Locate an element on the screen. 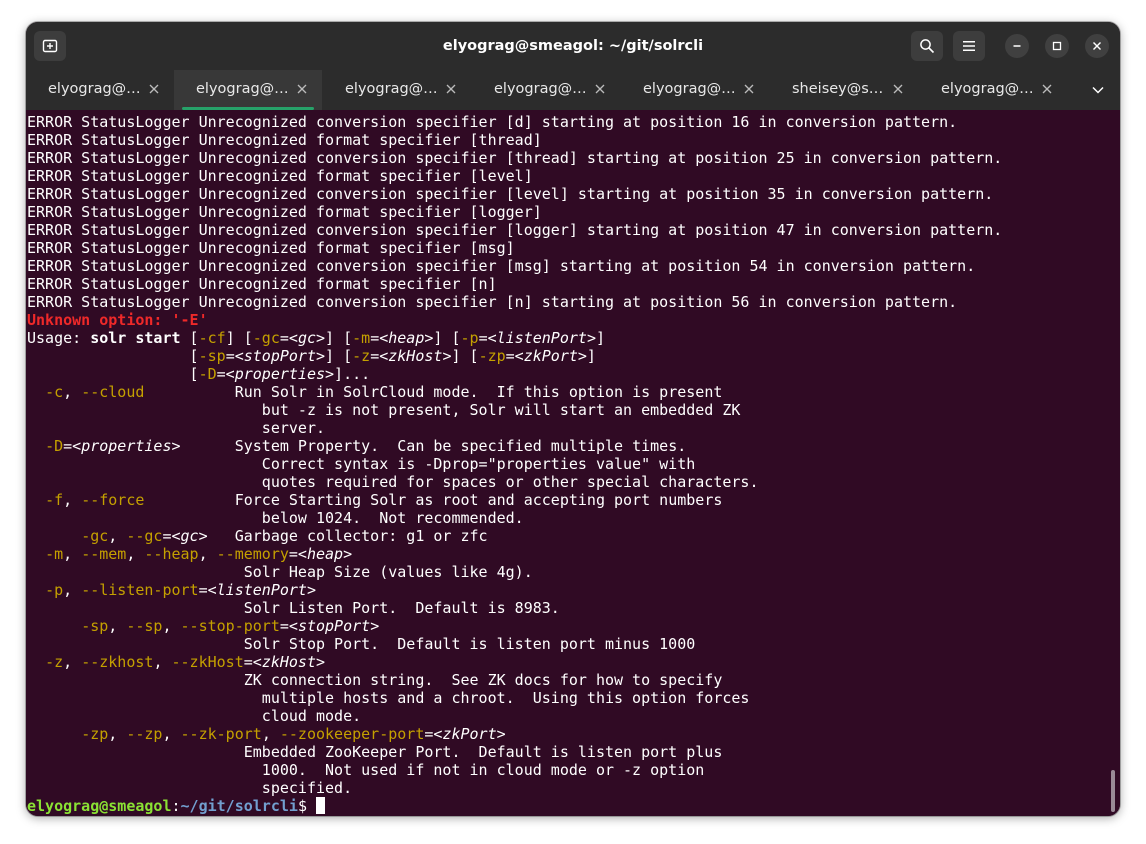 The width and height of the screenshot is (1146, 844). terminal-segment: zkHost is located at coordinates (415, 356).